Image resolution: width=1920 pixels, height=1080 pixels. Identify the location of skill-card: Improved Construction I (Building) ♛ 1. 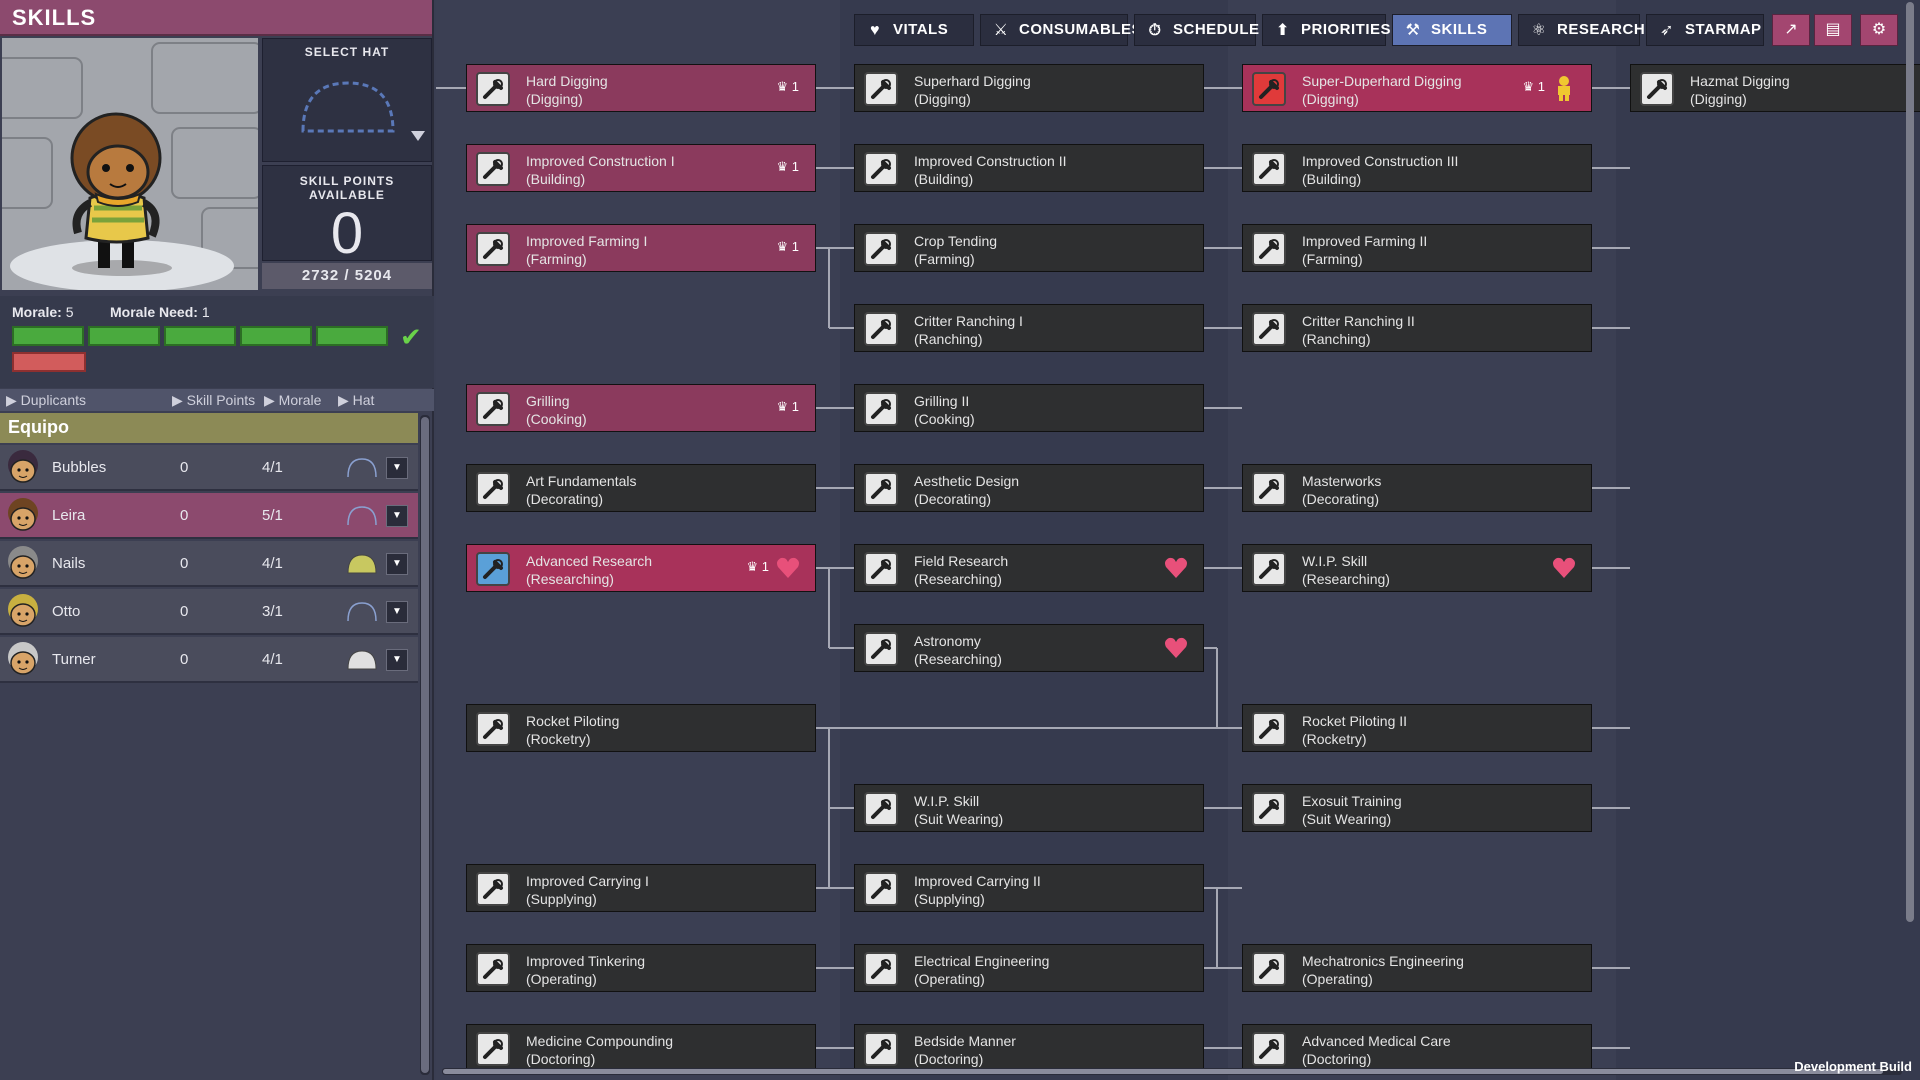
(641, 168).